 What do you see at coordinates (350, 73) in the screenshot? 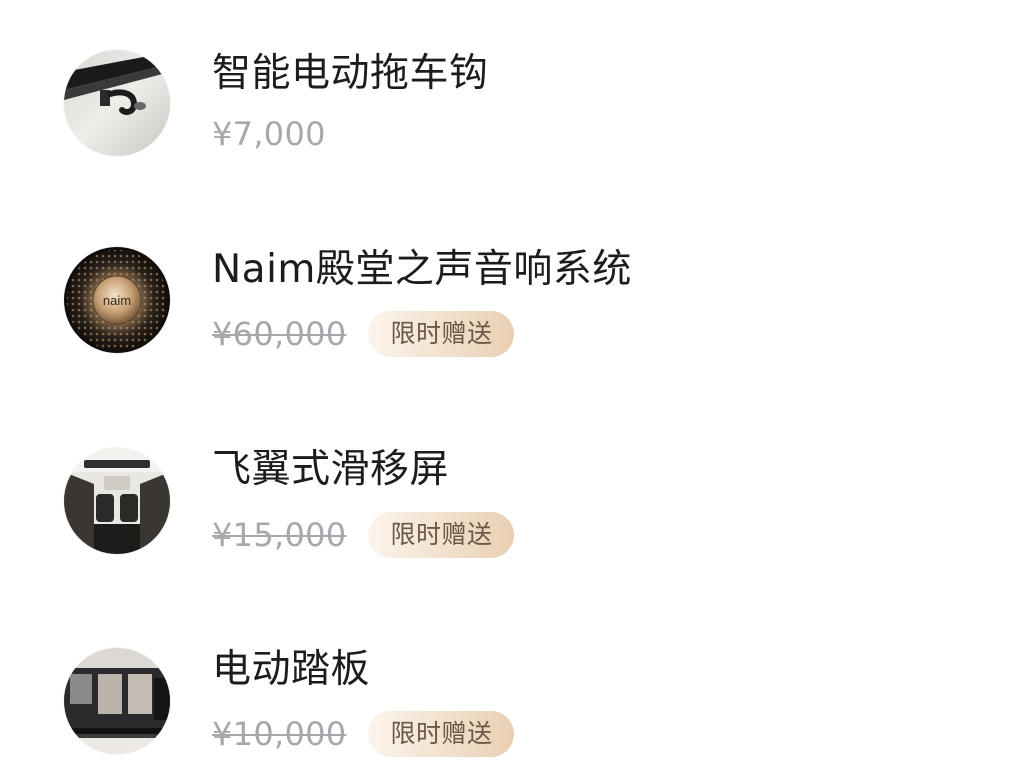
I see `item-title: 智能电动拖车钩` at bounding box center [350, 73].